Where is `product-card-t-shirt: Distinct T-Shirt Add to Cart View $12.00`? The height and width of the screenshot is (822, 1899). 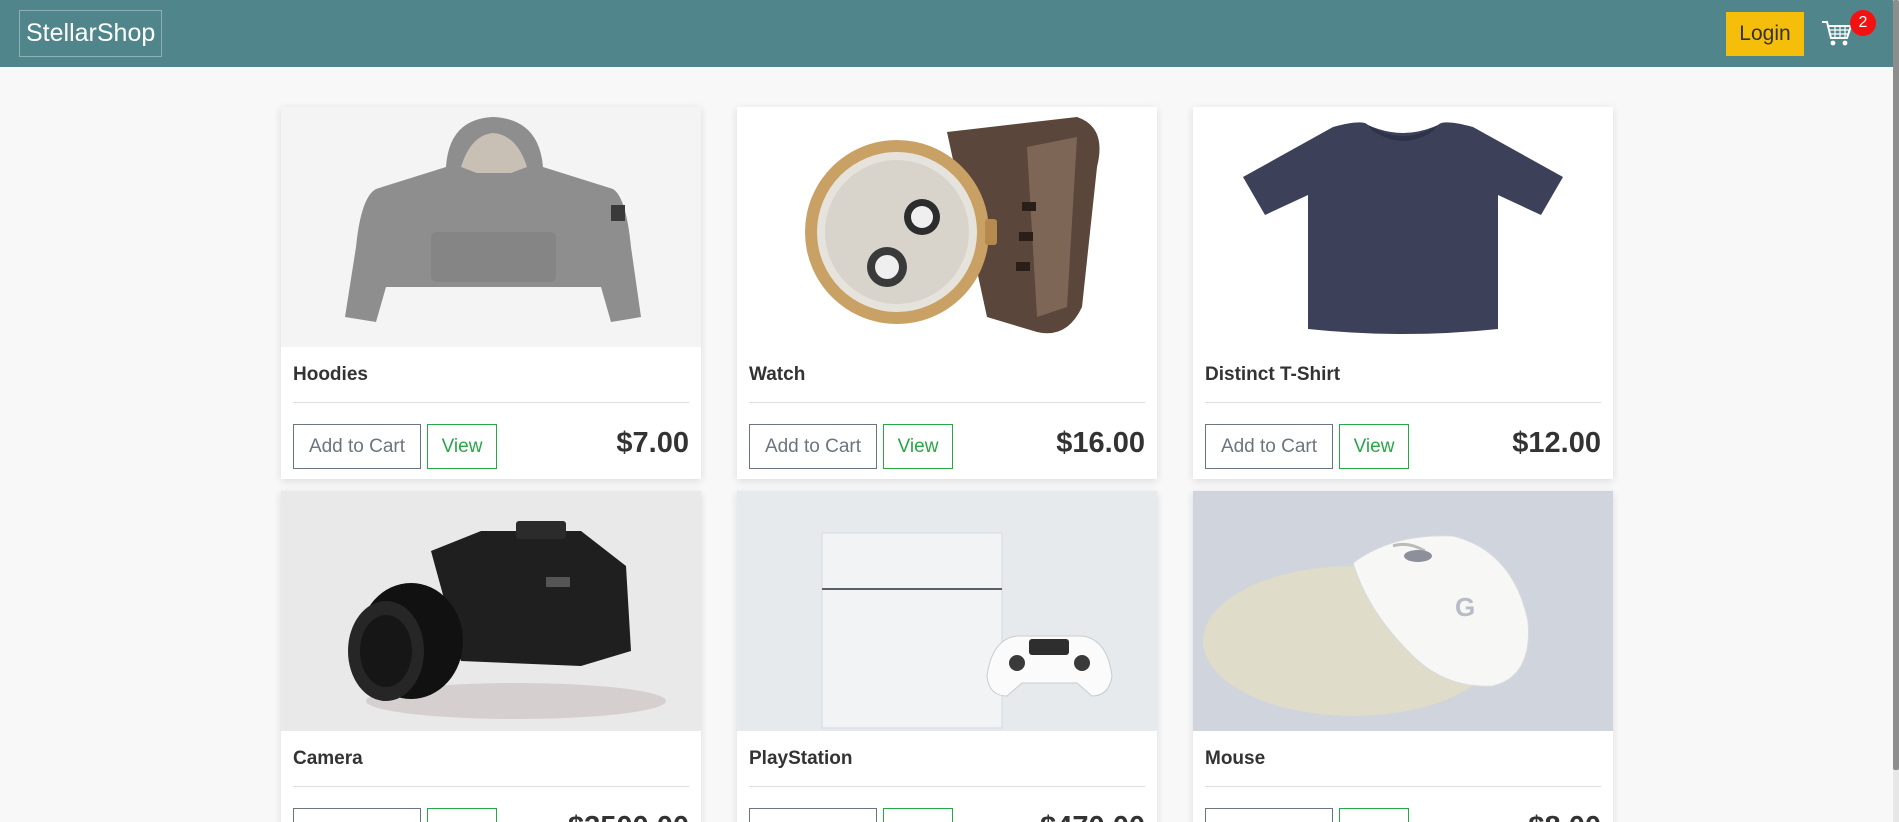
product-card-t-shirt: Distinct T-Shirt Add to Cart View $12.00 is located at coordinates (1403, 293).